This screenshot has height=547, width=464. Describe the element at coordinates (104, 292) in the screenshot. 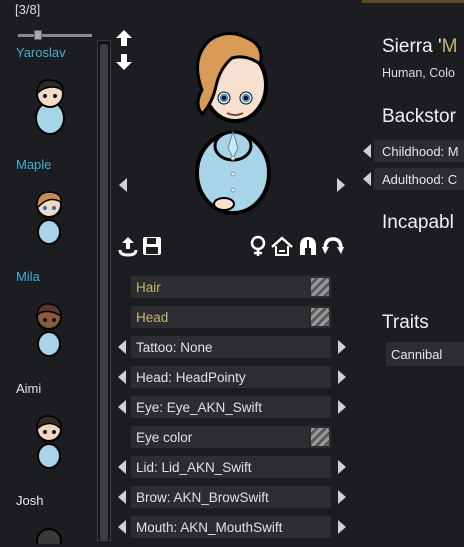

I see `pawn-list-scroll-thumb` at that location.